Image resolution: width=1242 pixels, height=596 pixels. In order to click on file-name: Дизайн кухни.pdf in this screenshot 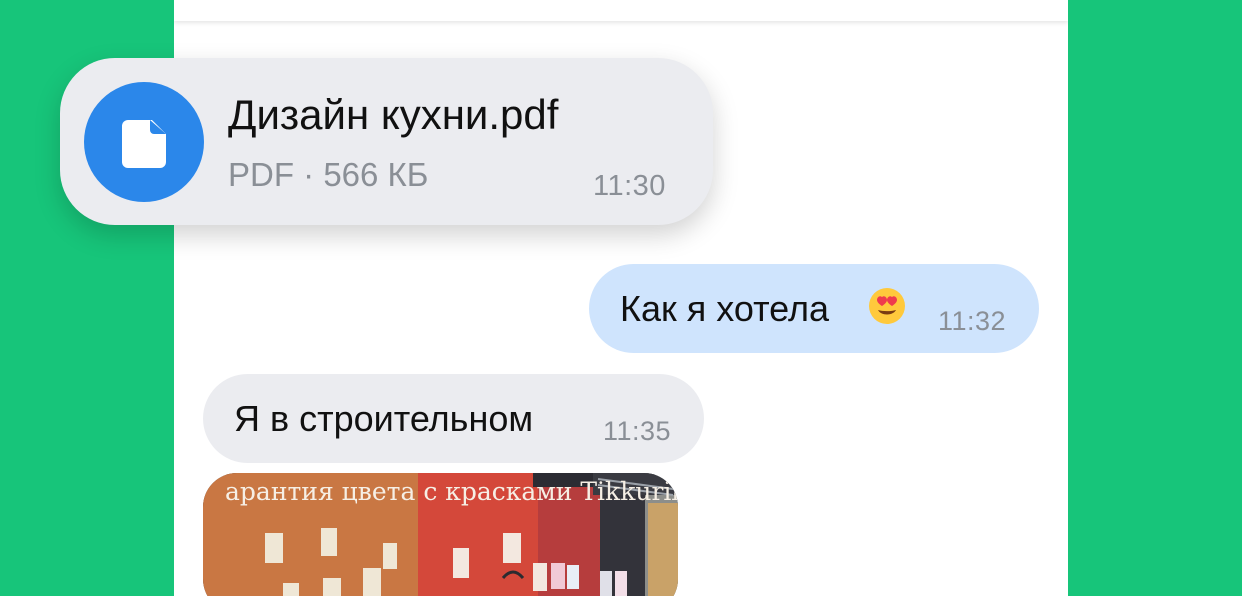, I will do `click(393, 114)`.